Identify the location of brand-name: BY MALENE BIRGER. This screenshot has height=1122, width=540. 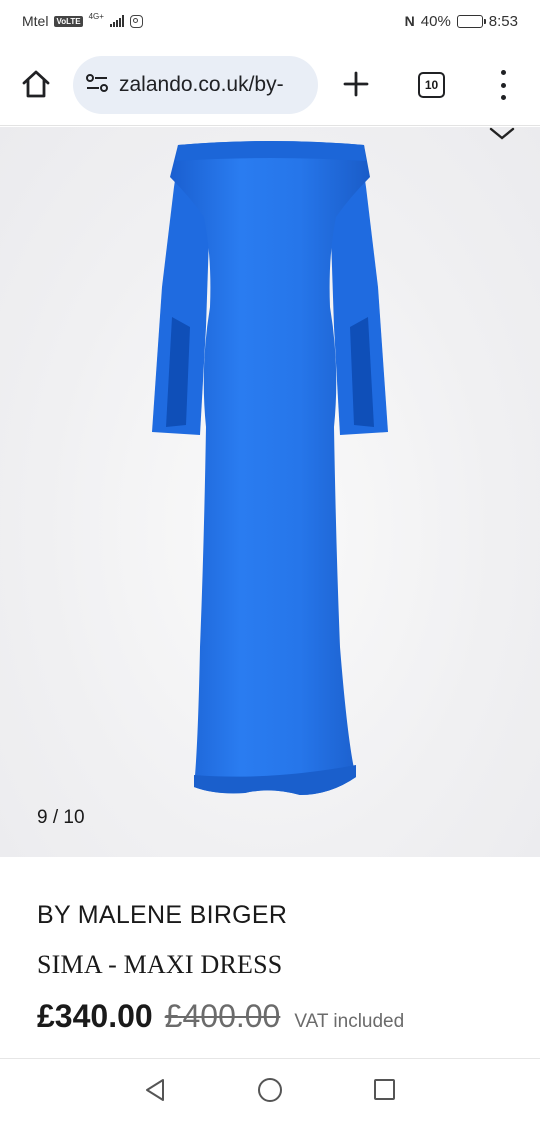
(162, 915).